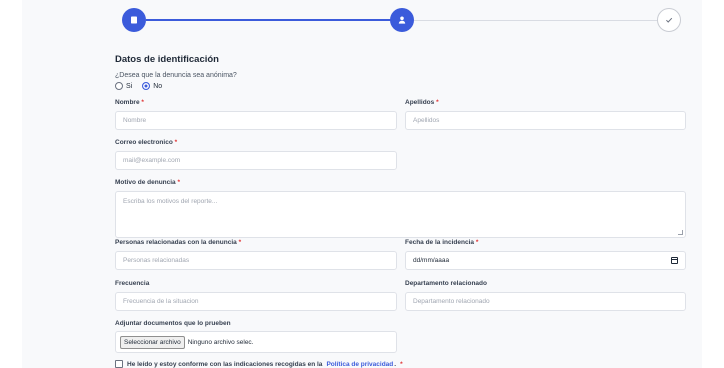  Describe the element at coordinates (146, 86) in the screenshot. I see `radio-no-circle` at that location.